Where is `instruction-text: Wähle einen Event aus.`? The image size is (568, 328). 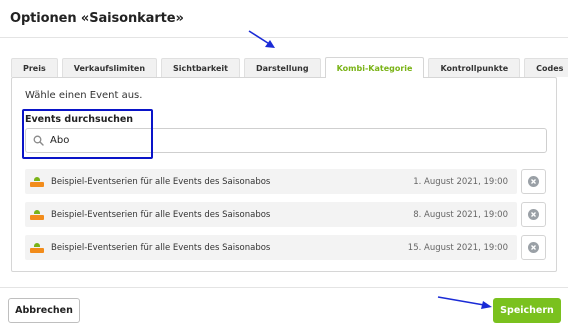 instruction-text: Wähle einen Event aus. is located at coordinates (84, 95).